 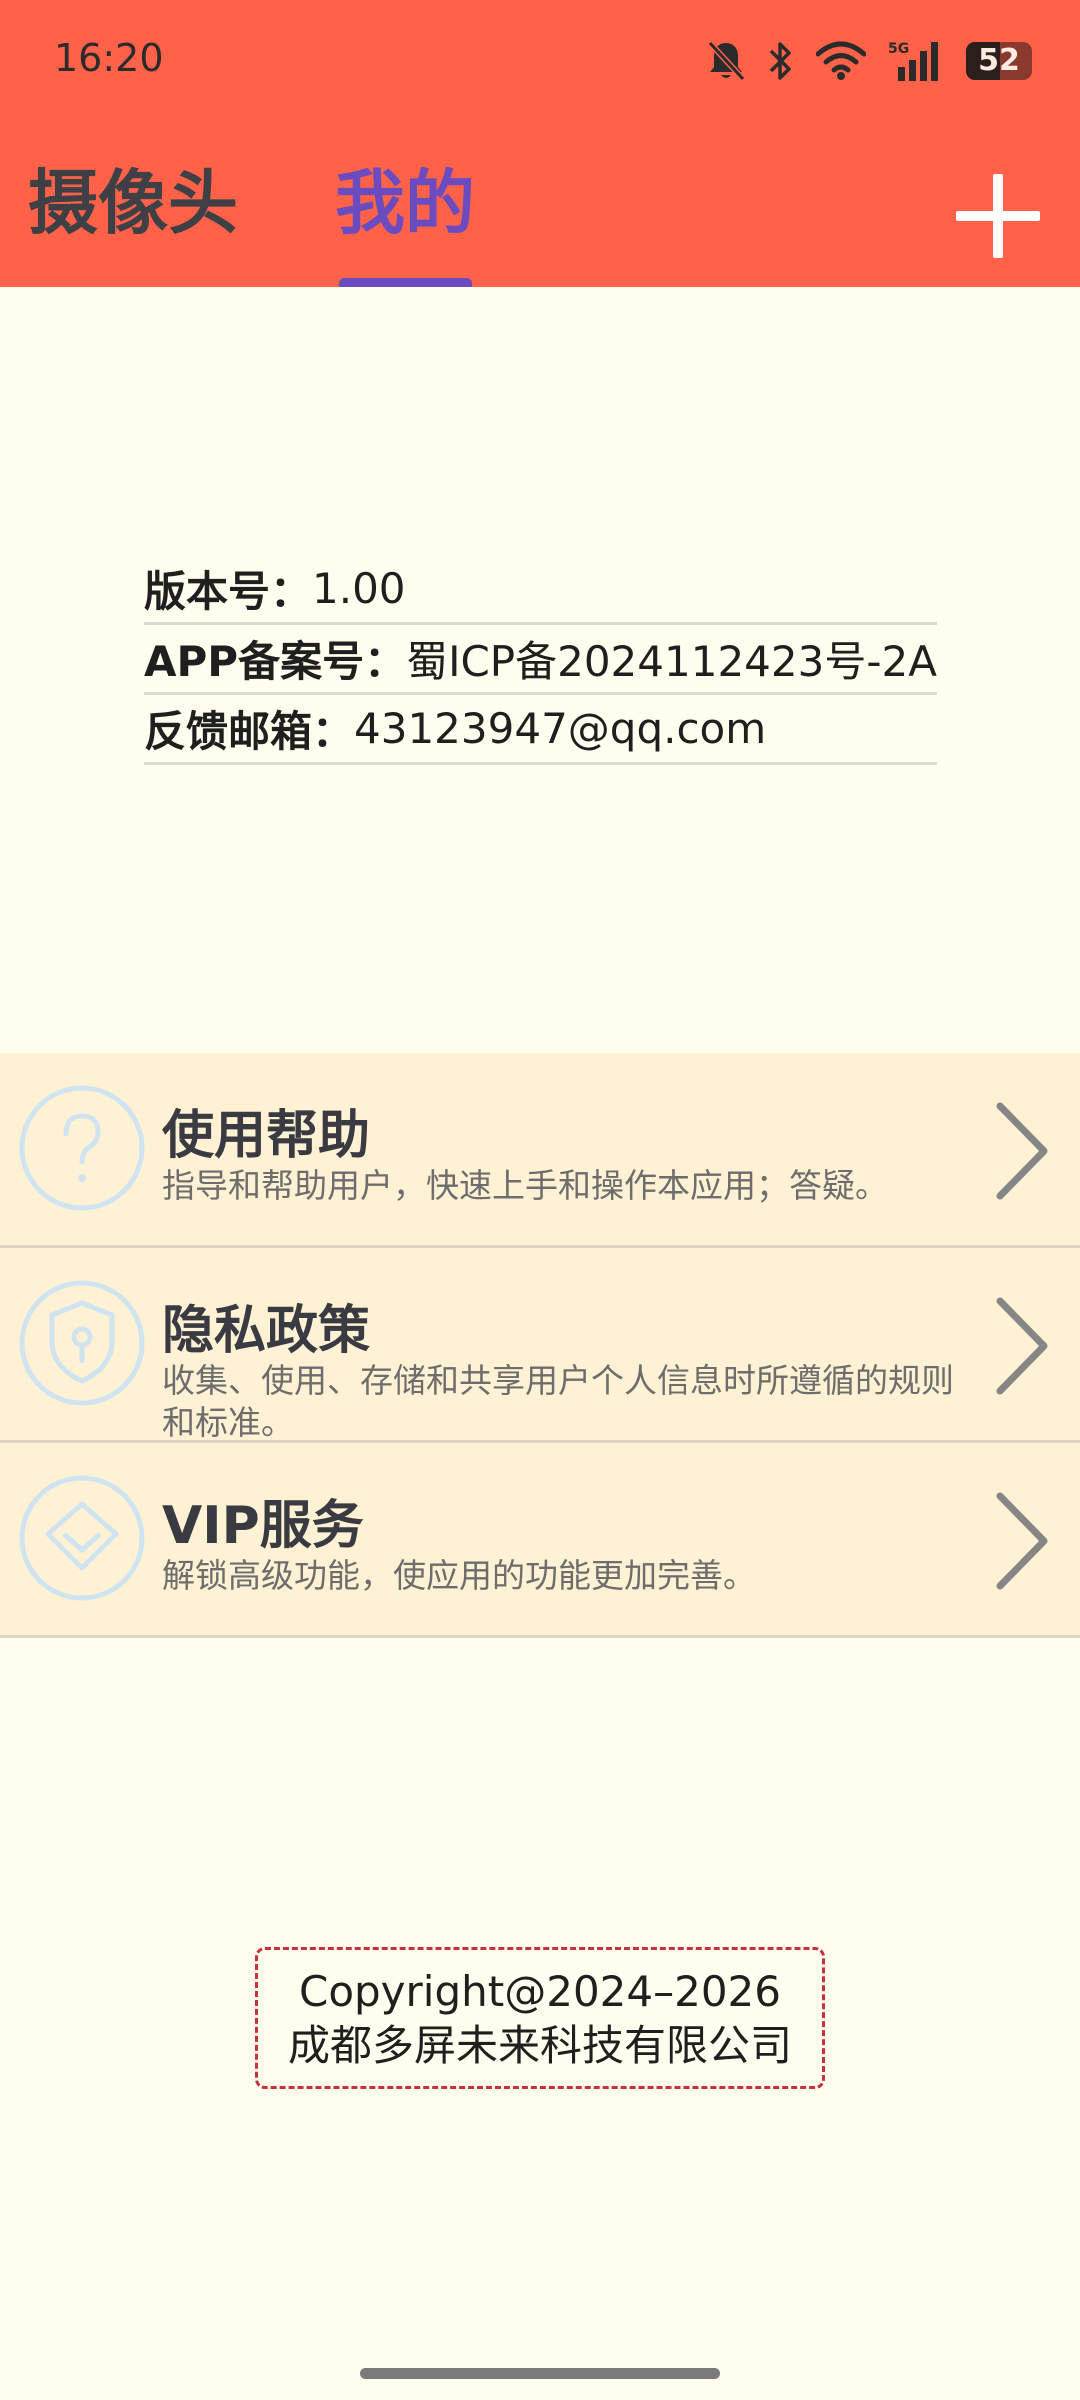 I want to click on version-label: 版本号：, so click(x=228, y=591).